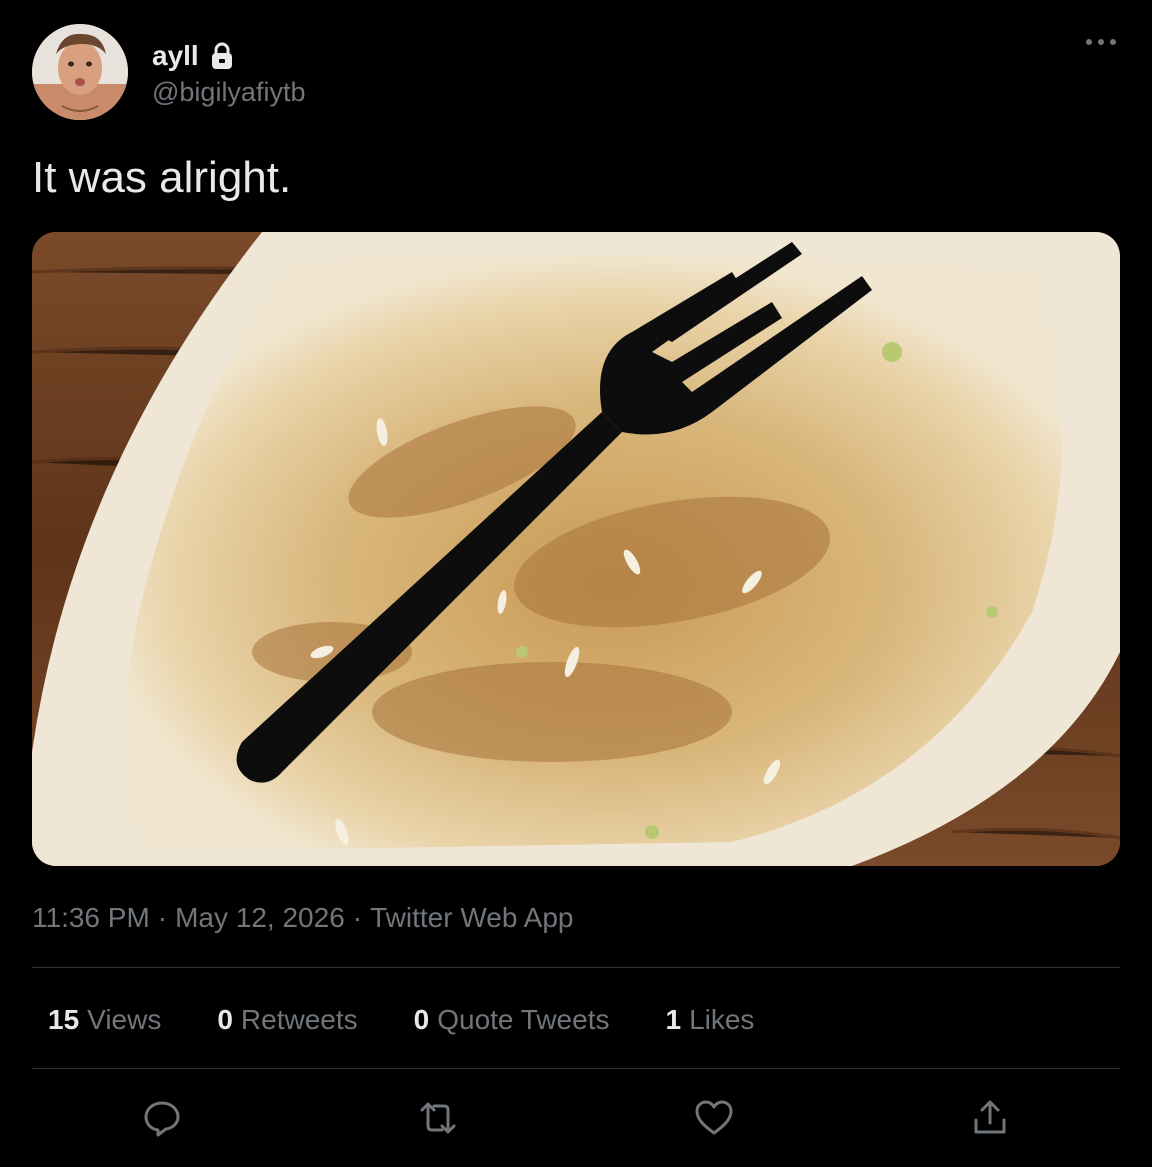 This screenshot has height=1167, width=1152. I want to click on retweet-icon, so click(438, 1118).